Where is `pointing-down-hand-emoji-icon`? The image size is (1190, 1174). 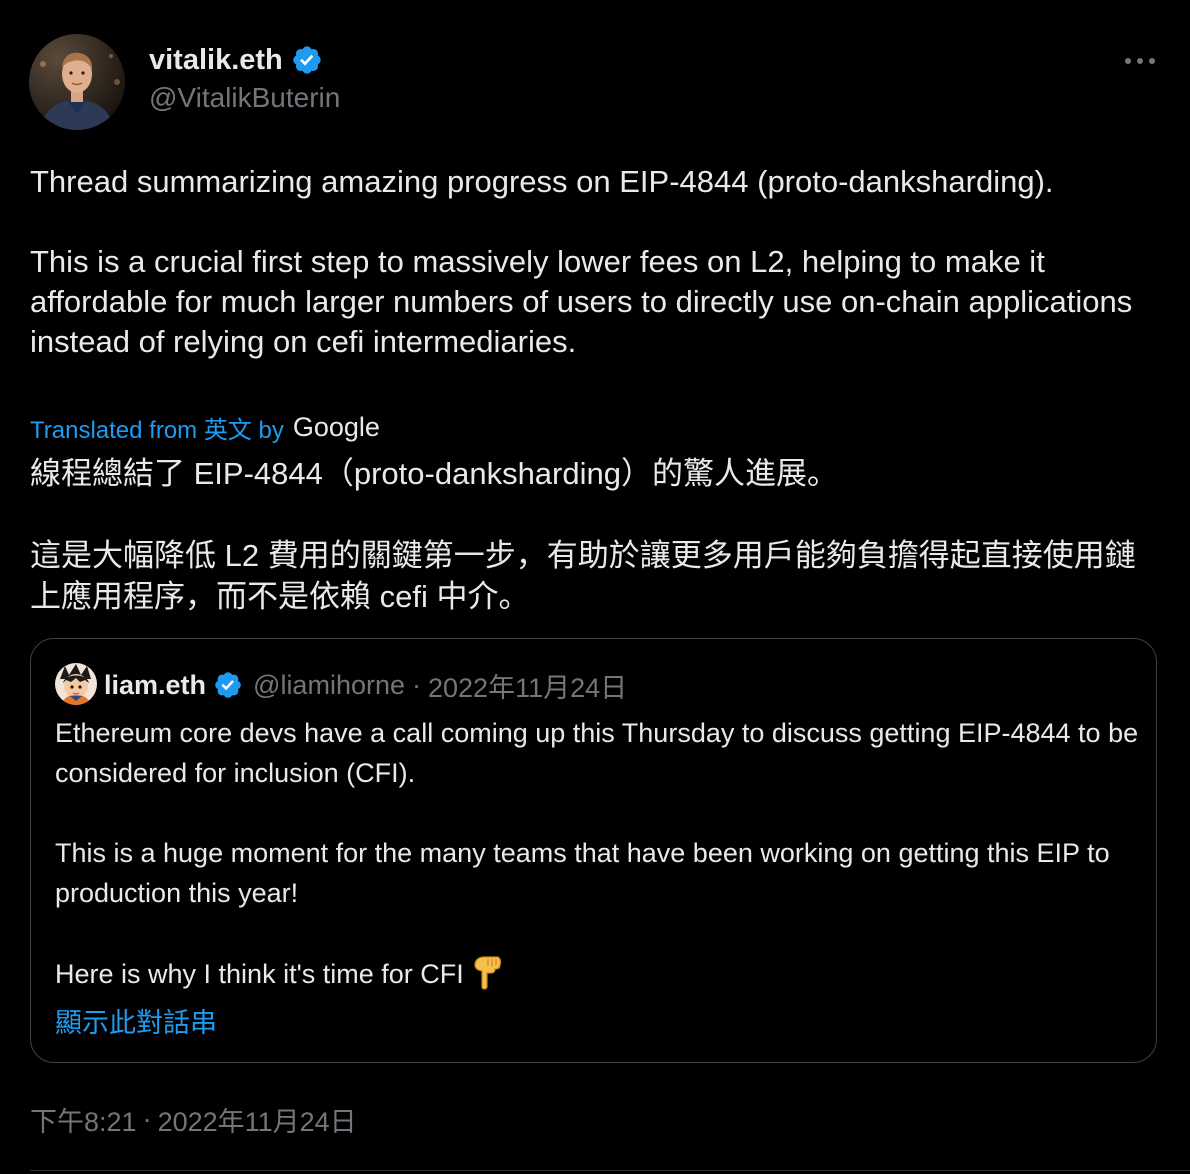
pointing-down-hand-emoji-icon is located at coordinates (487, 972).